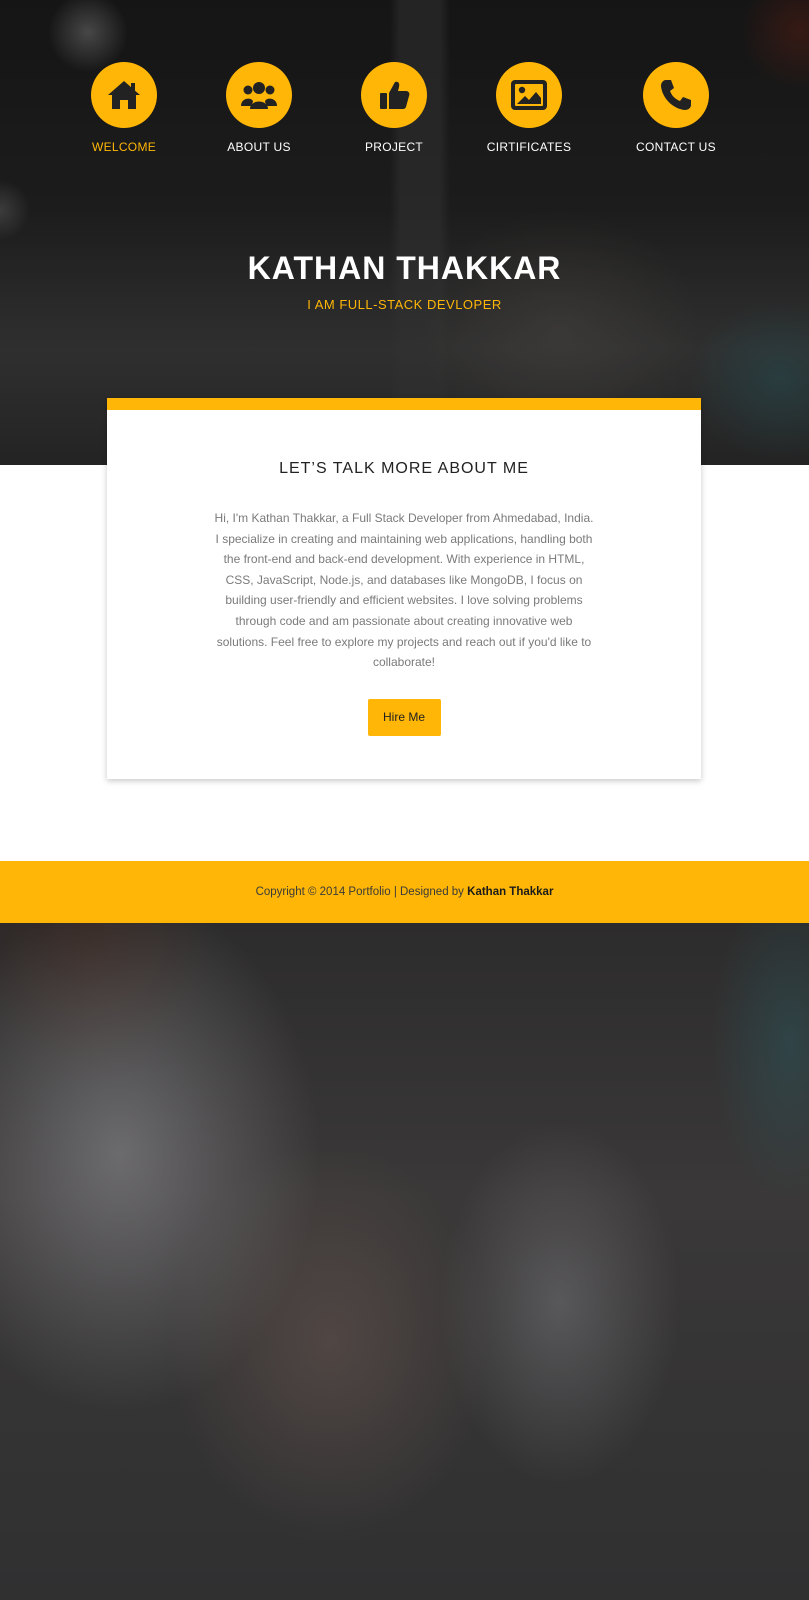 This screenshot has width=809, height=1600. I want to click on nav-label-about-us: ABOUT US, so click(259, 147).